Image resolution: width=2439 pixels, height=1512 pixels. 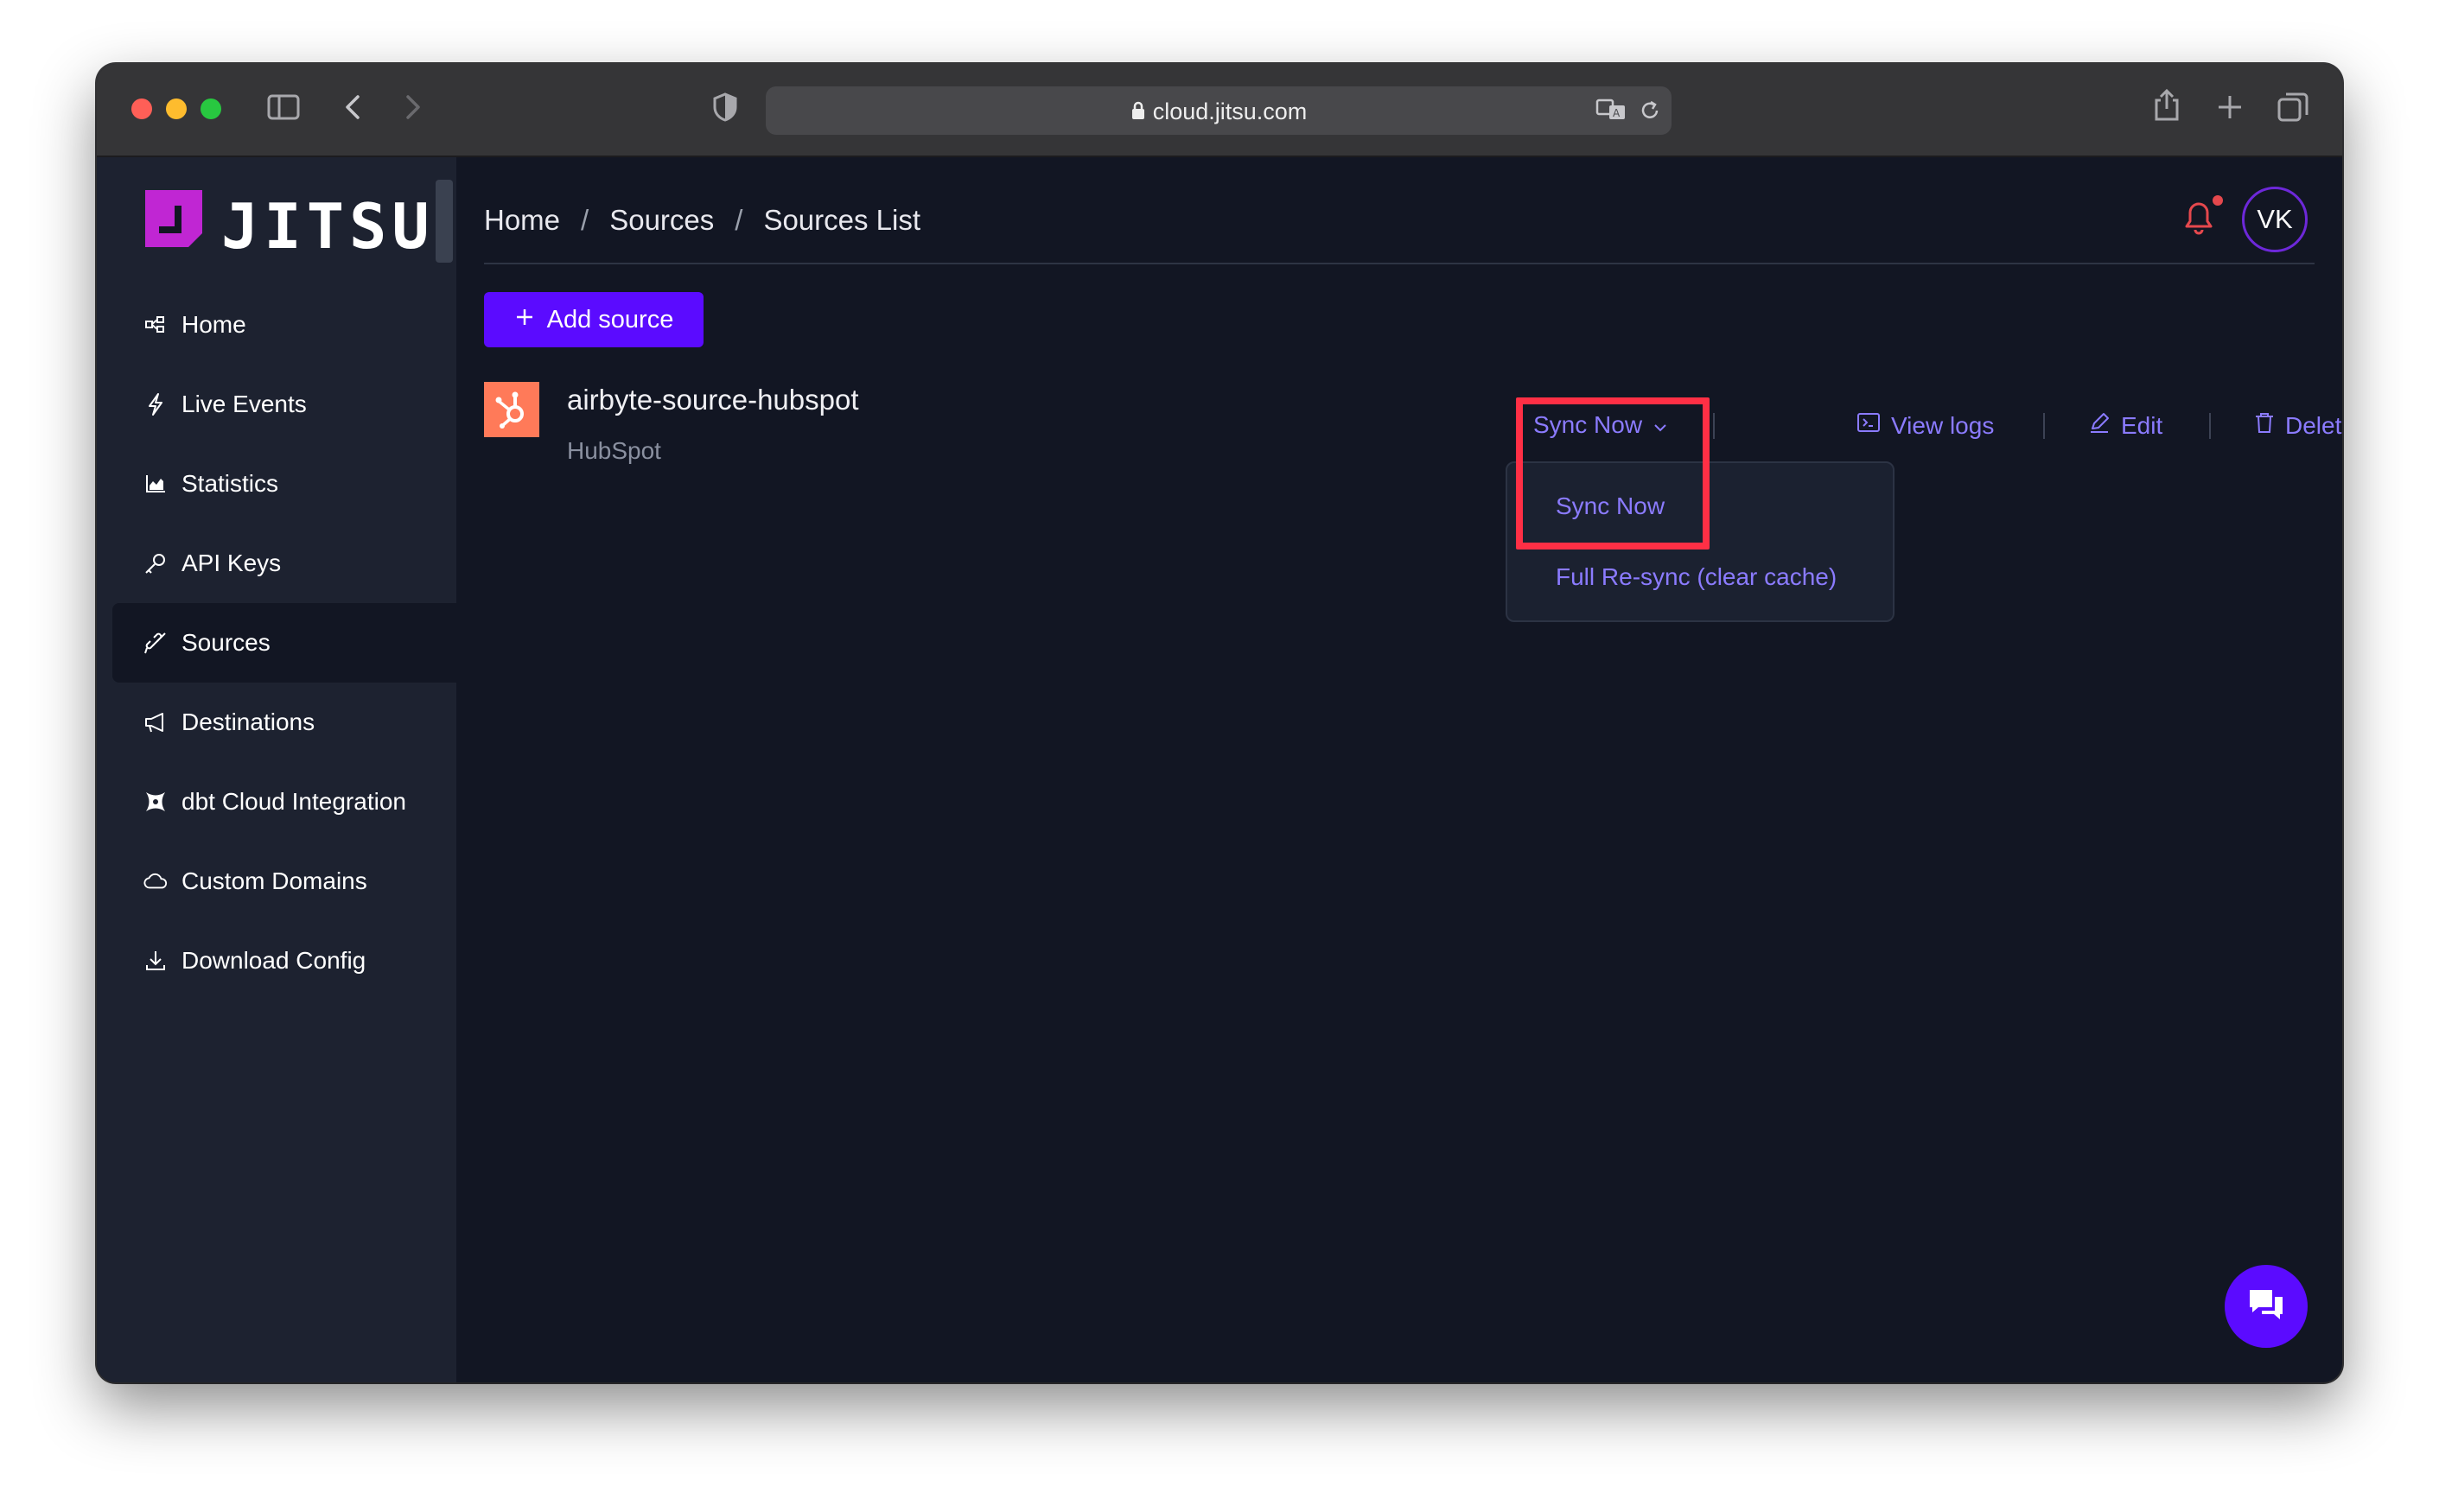 What do you see at coordinates (1400, 263) in the screenshot?
I see `header-divider` at bounding box center [1400, 263].